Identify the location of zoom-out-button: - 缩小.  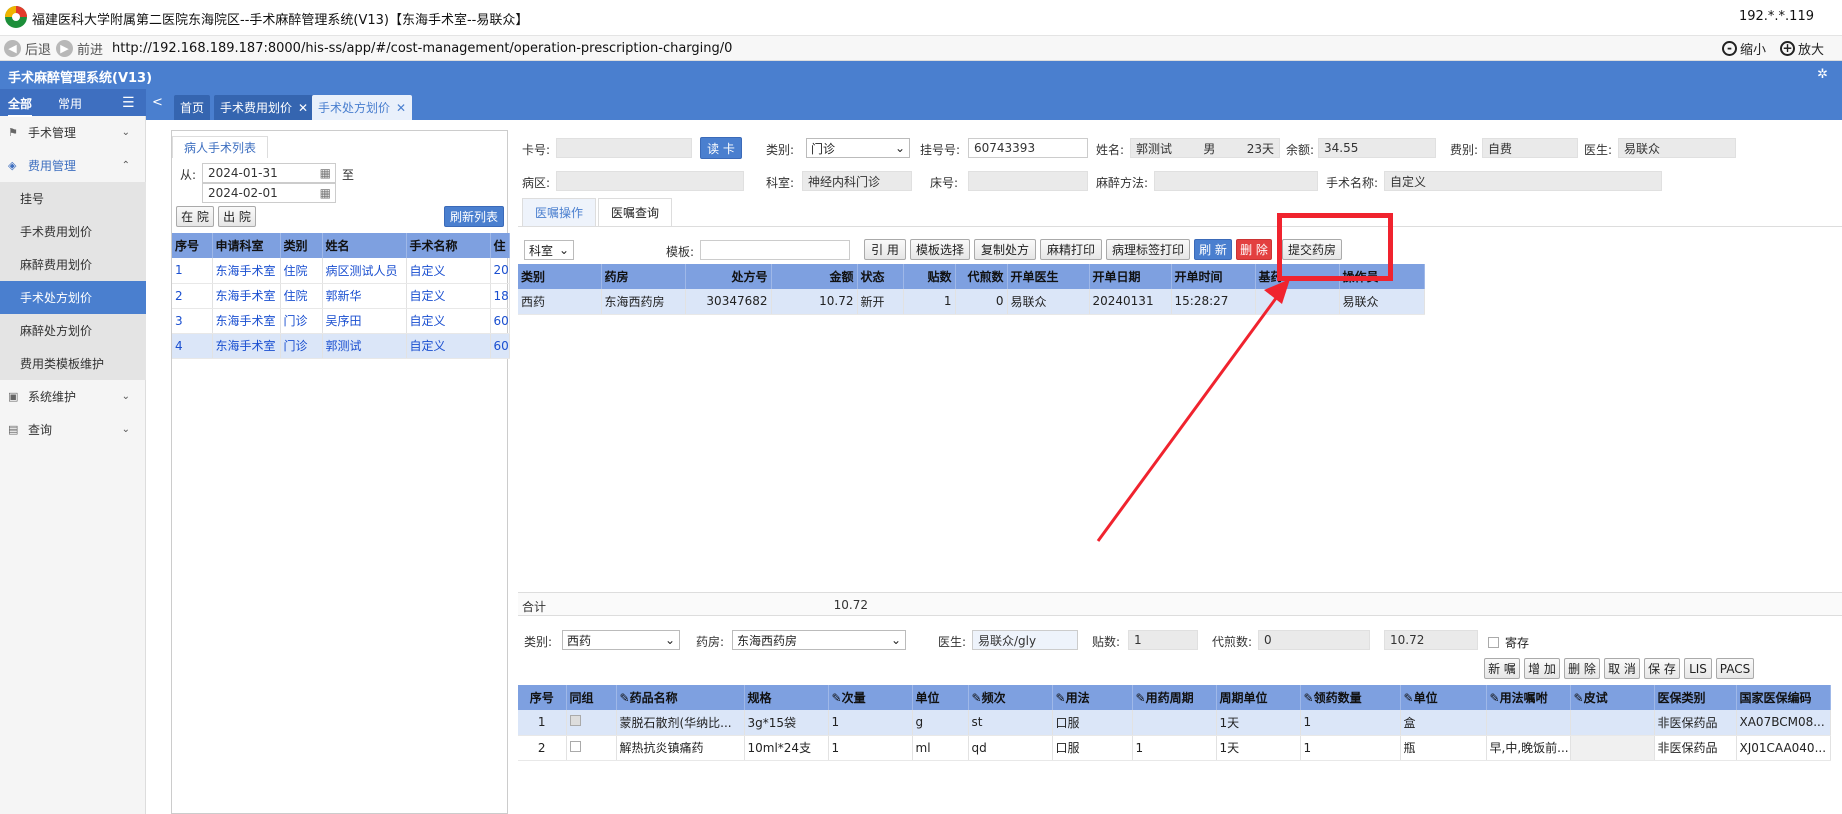
(1744, 48).